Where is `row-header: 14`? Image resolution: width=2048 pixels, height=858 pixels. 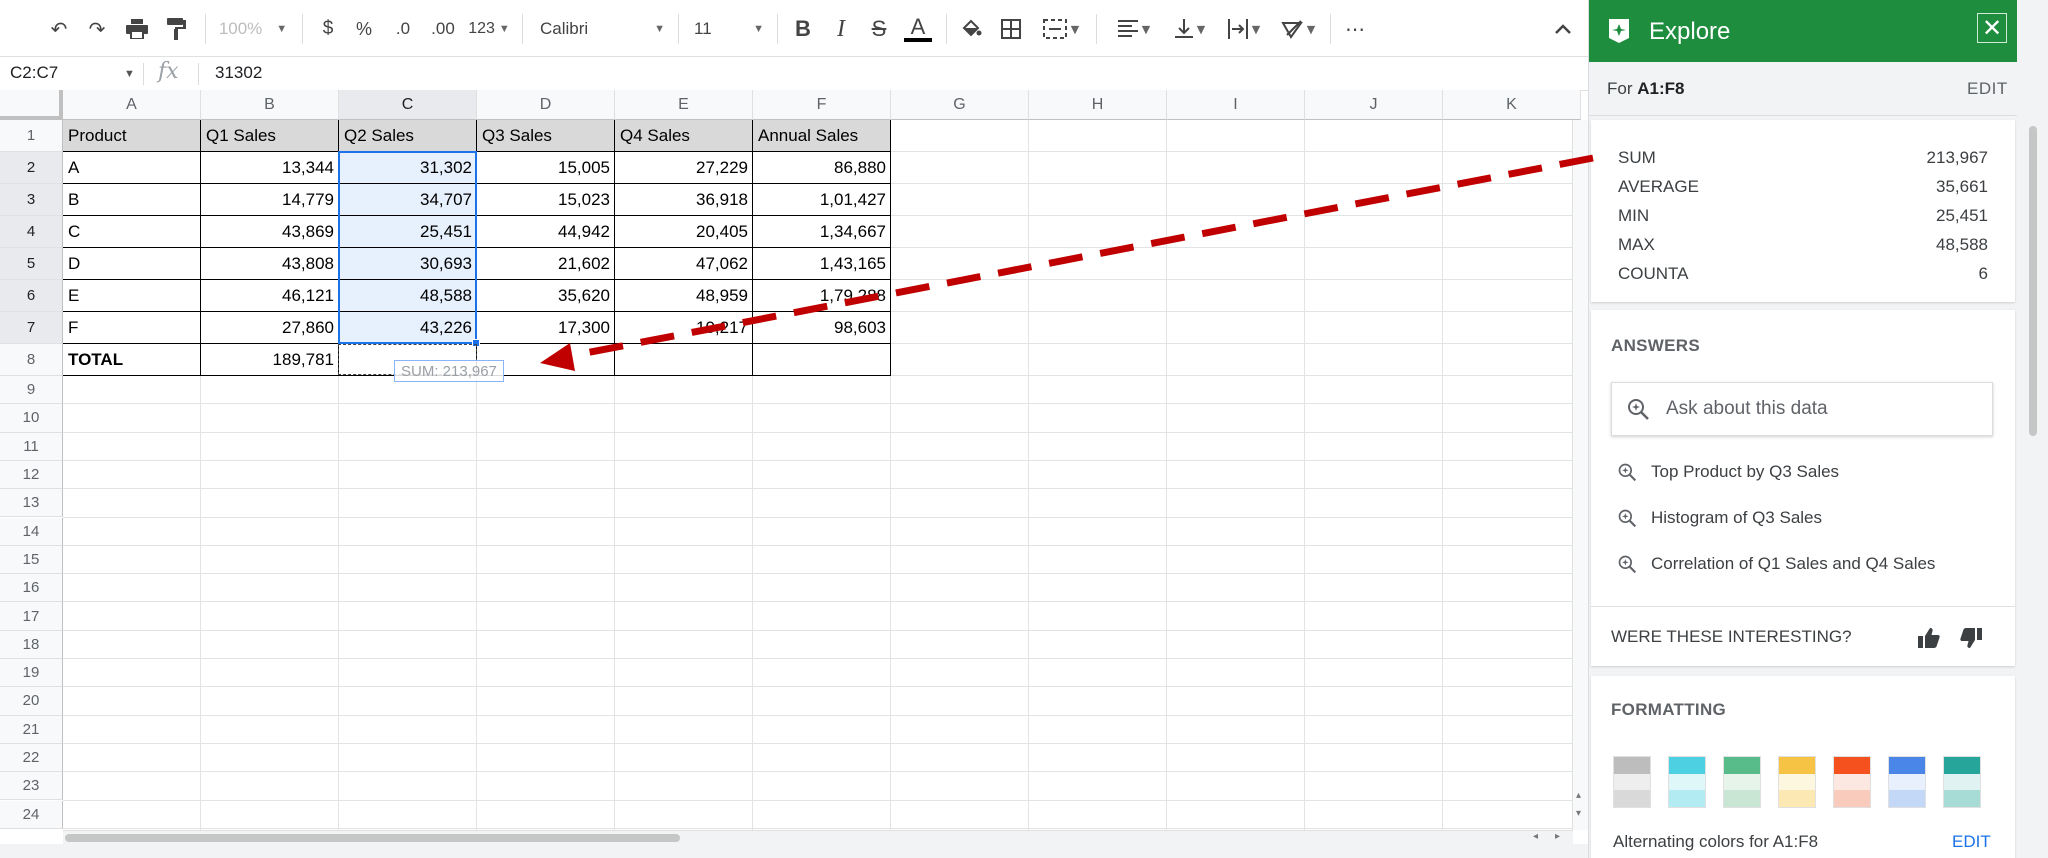 row-header: 14 is located at coordinates (31, 531).